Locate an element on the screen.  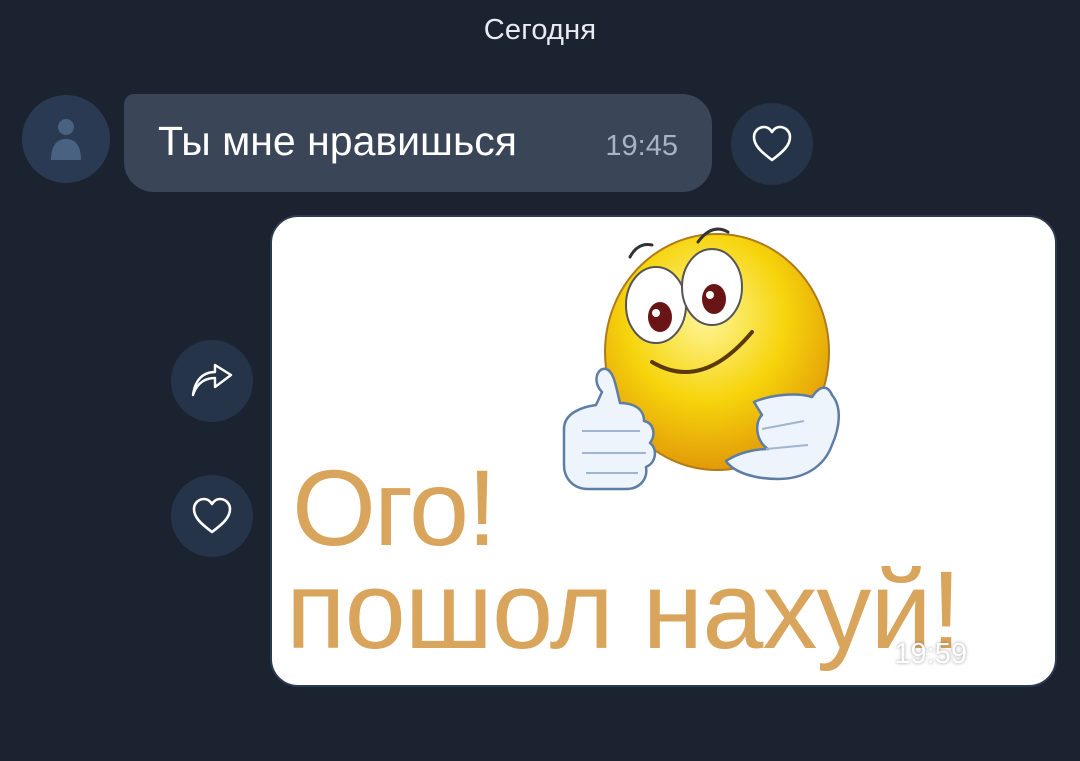
like-button is located at coordinates (772, 144).